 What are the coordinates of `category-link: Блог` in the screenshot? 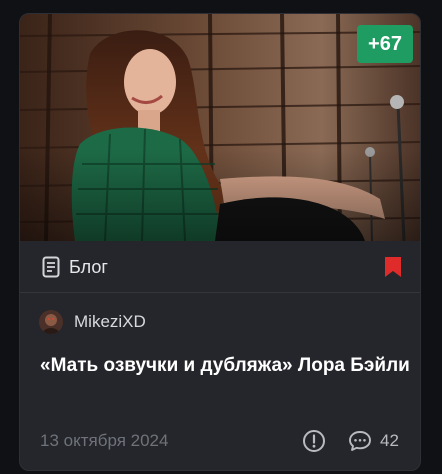 It's located at (75, 267).